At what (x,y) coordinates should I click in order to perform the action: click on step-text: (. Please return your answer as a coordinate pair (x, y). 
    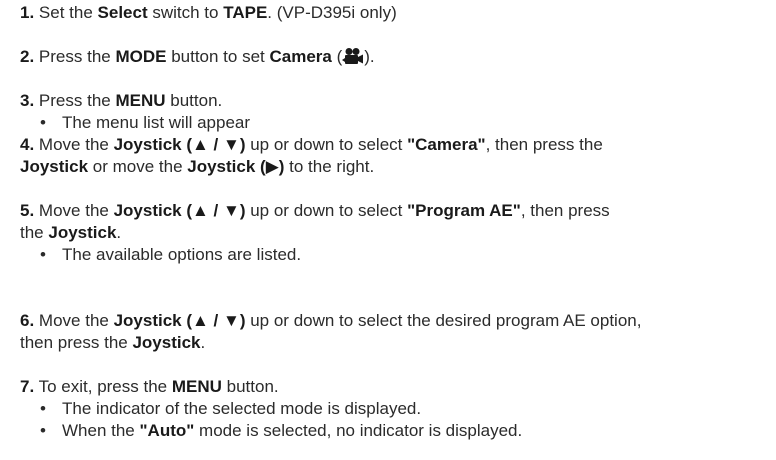
    Looking at the image, I should click on (337, 56).